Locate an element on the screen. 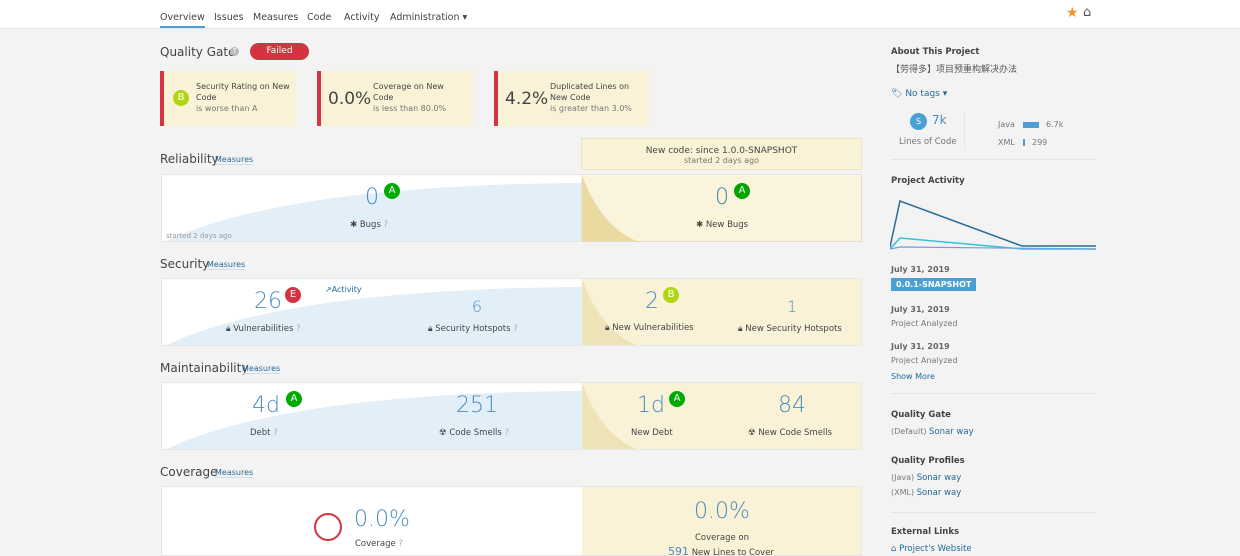 Image resolution: width=1240 pixels, height=556 pixels. condition-title-2: Code is located at coordinates (206, 97).